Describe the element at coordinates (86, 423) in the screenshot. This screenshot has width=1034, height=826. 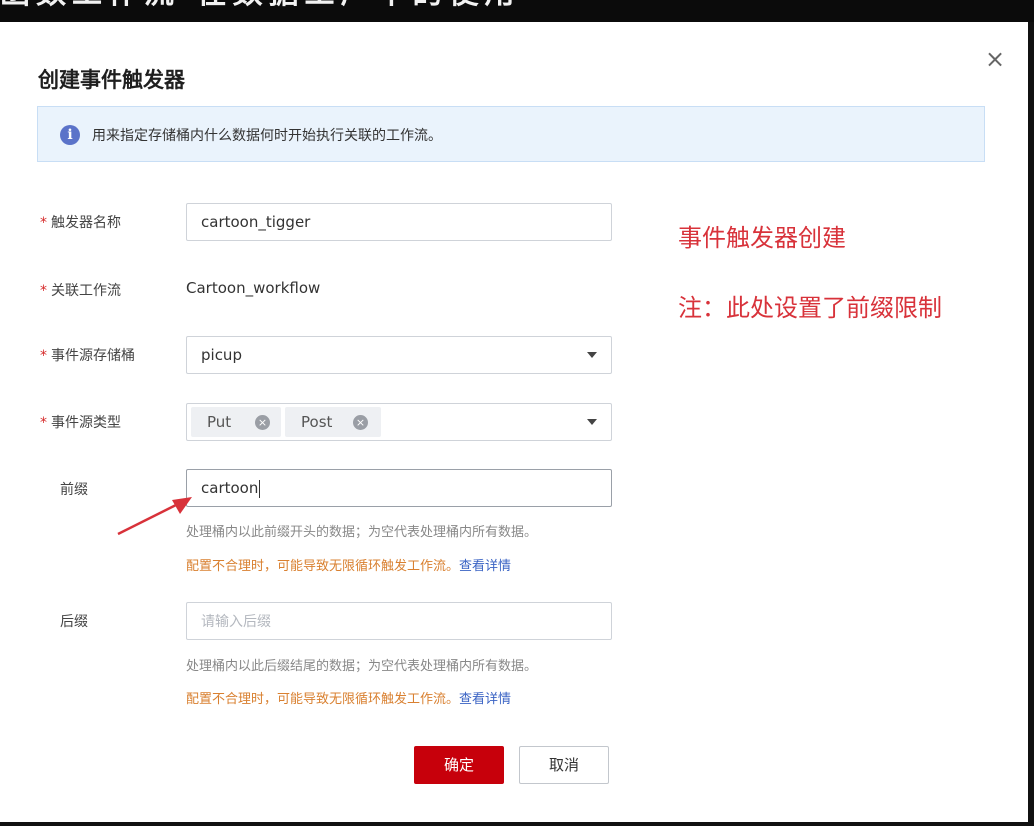
I see `event-type-label-text: 事件源类型` at that location.